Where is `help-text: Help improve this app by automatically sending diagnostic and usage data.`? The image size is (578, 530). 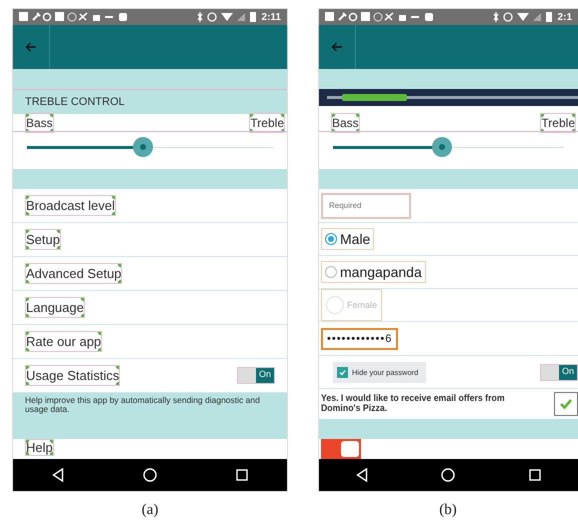 help-text: Help improve this app by automatically sending diagnostic and usage data. is located at coordinates (150, 406).